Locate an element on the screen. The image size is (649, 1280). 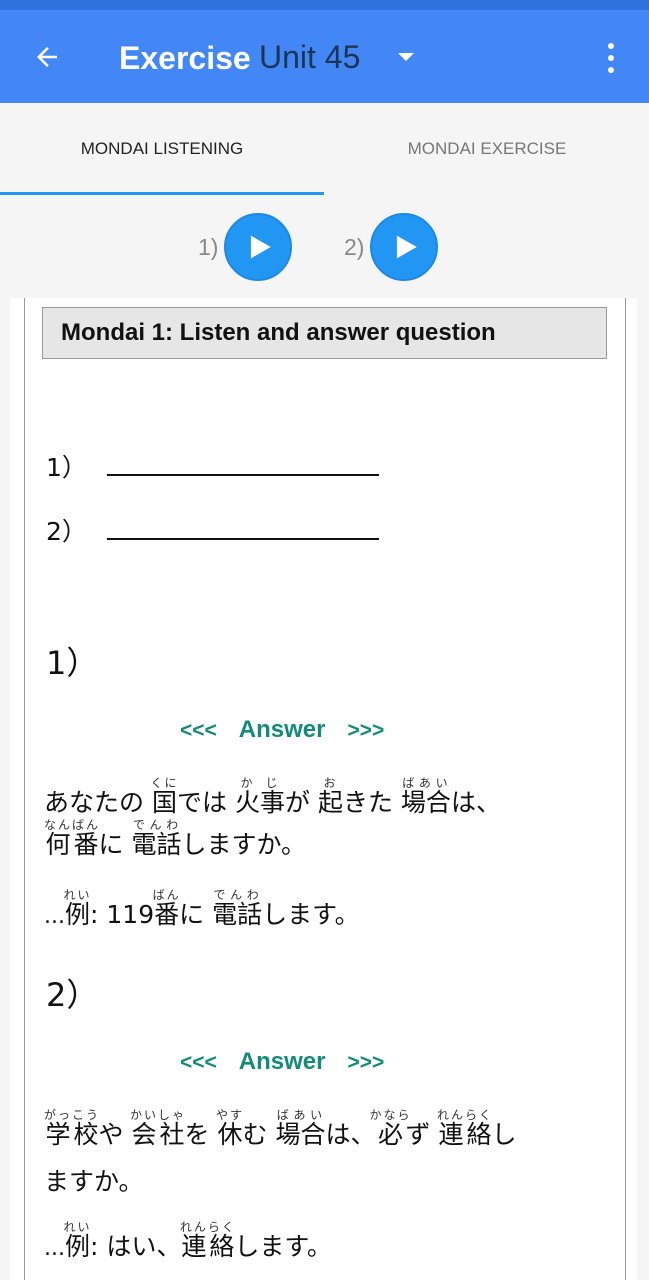
blank-number: 1） is located at coordinates (66, 467).